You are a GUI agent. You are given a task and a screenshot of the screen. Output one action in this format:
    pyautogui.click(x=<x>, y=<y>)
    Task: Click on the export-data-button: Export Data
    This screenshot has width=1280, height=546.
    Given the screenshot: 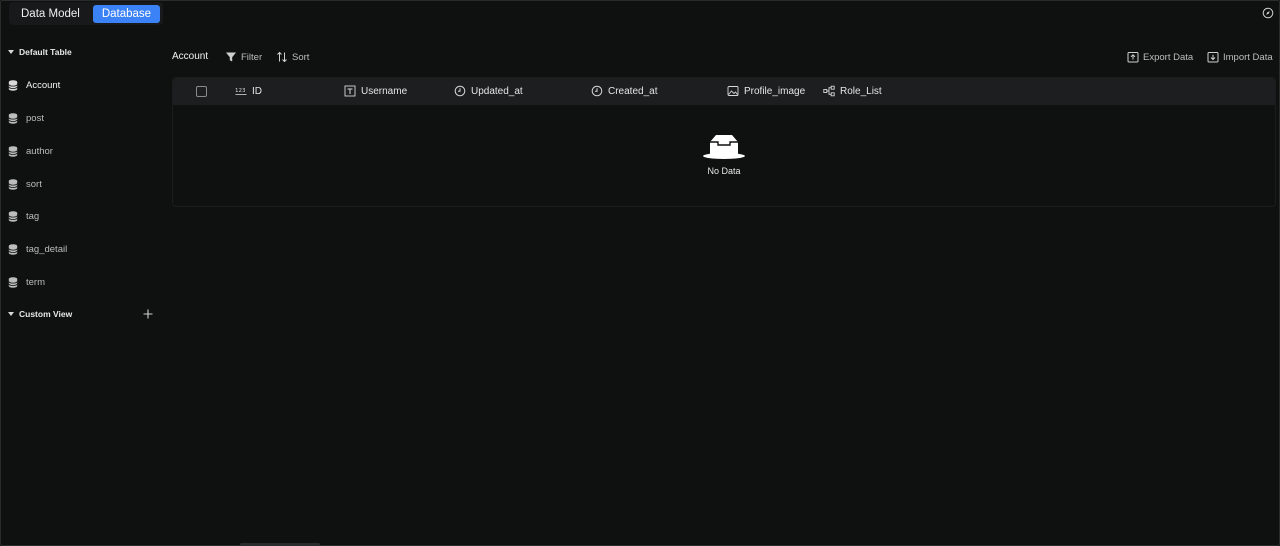 What is the action you would take?
    pyautogui.click(x=1160, y=57)
    